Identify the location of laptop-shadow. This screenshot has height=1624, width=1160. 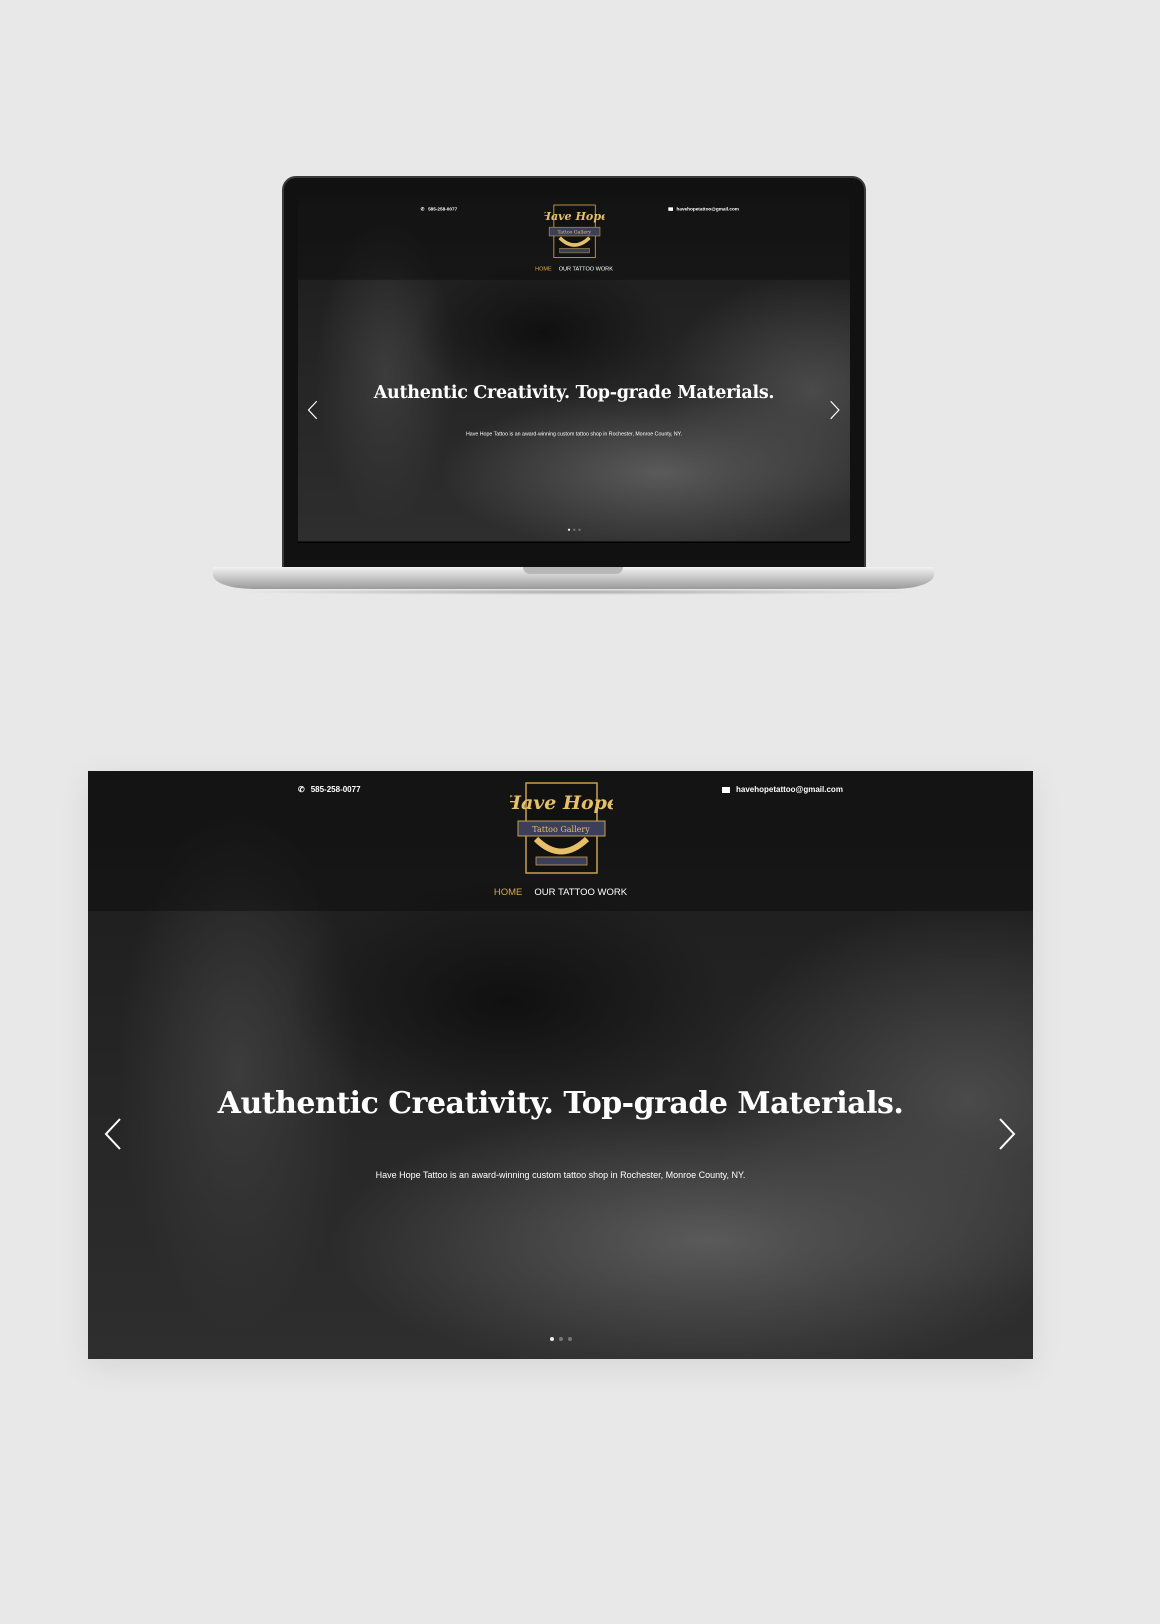
(575, 592).